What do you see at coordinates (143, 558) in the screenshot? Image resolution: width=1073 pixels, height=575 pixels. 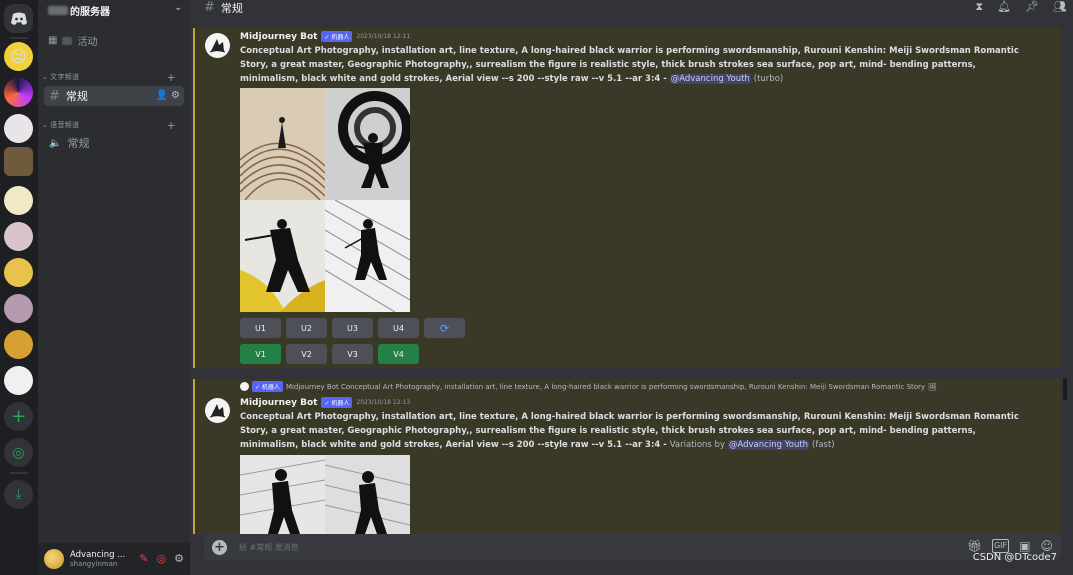 I see `mic-muted-icon: ✎` at bounding box center [143, 558].